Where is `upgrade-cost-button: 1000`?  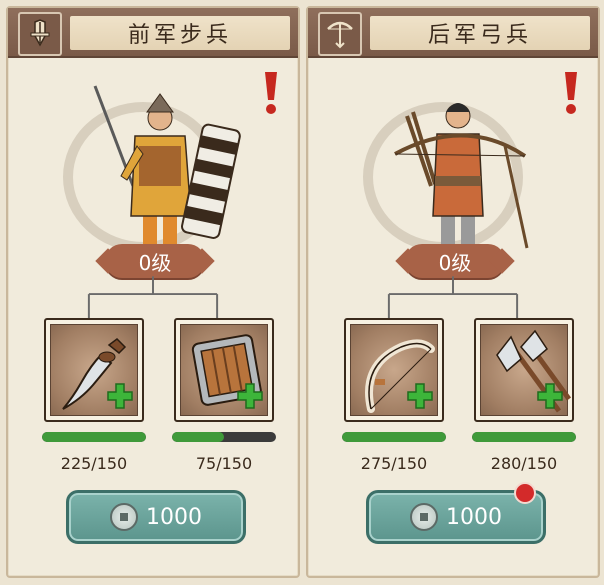 upgrade-cost-button: 1000 is located at coordinates (156, 517).